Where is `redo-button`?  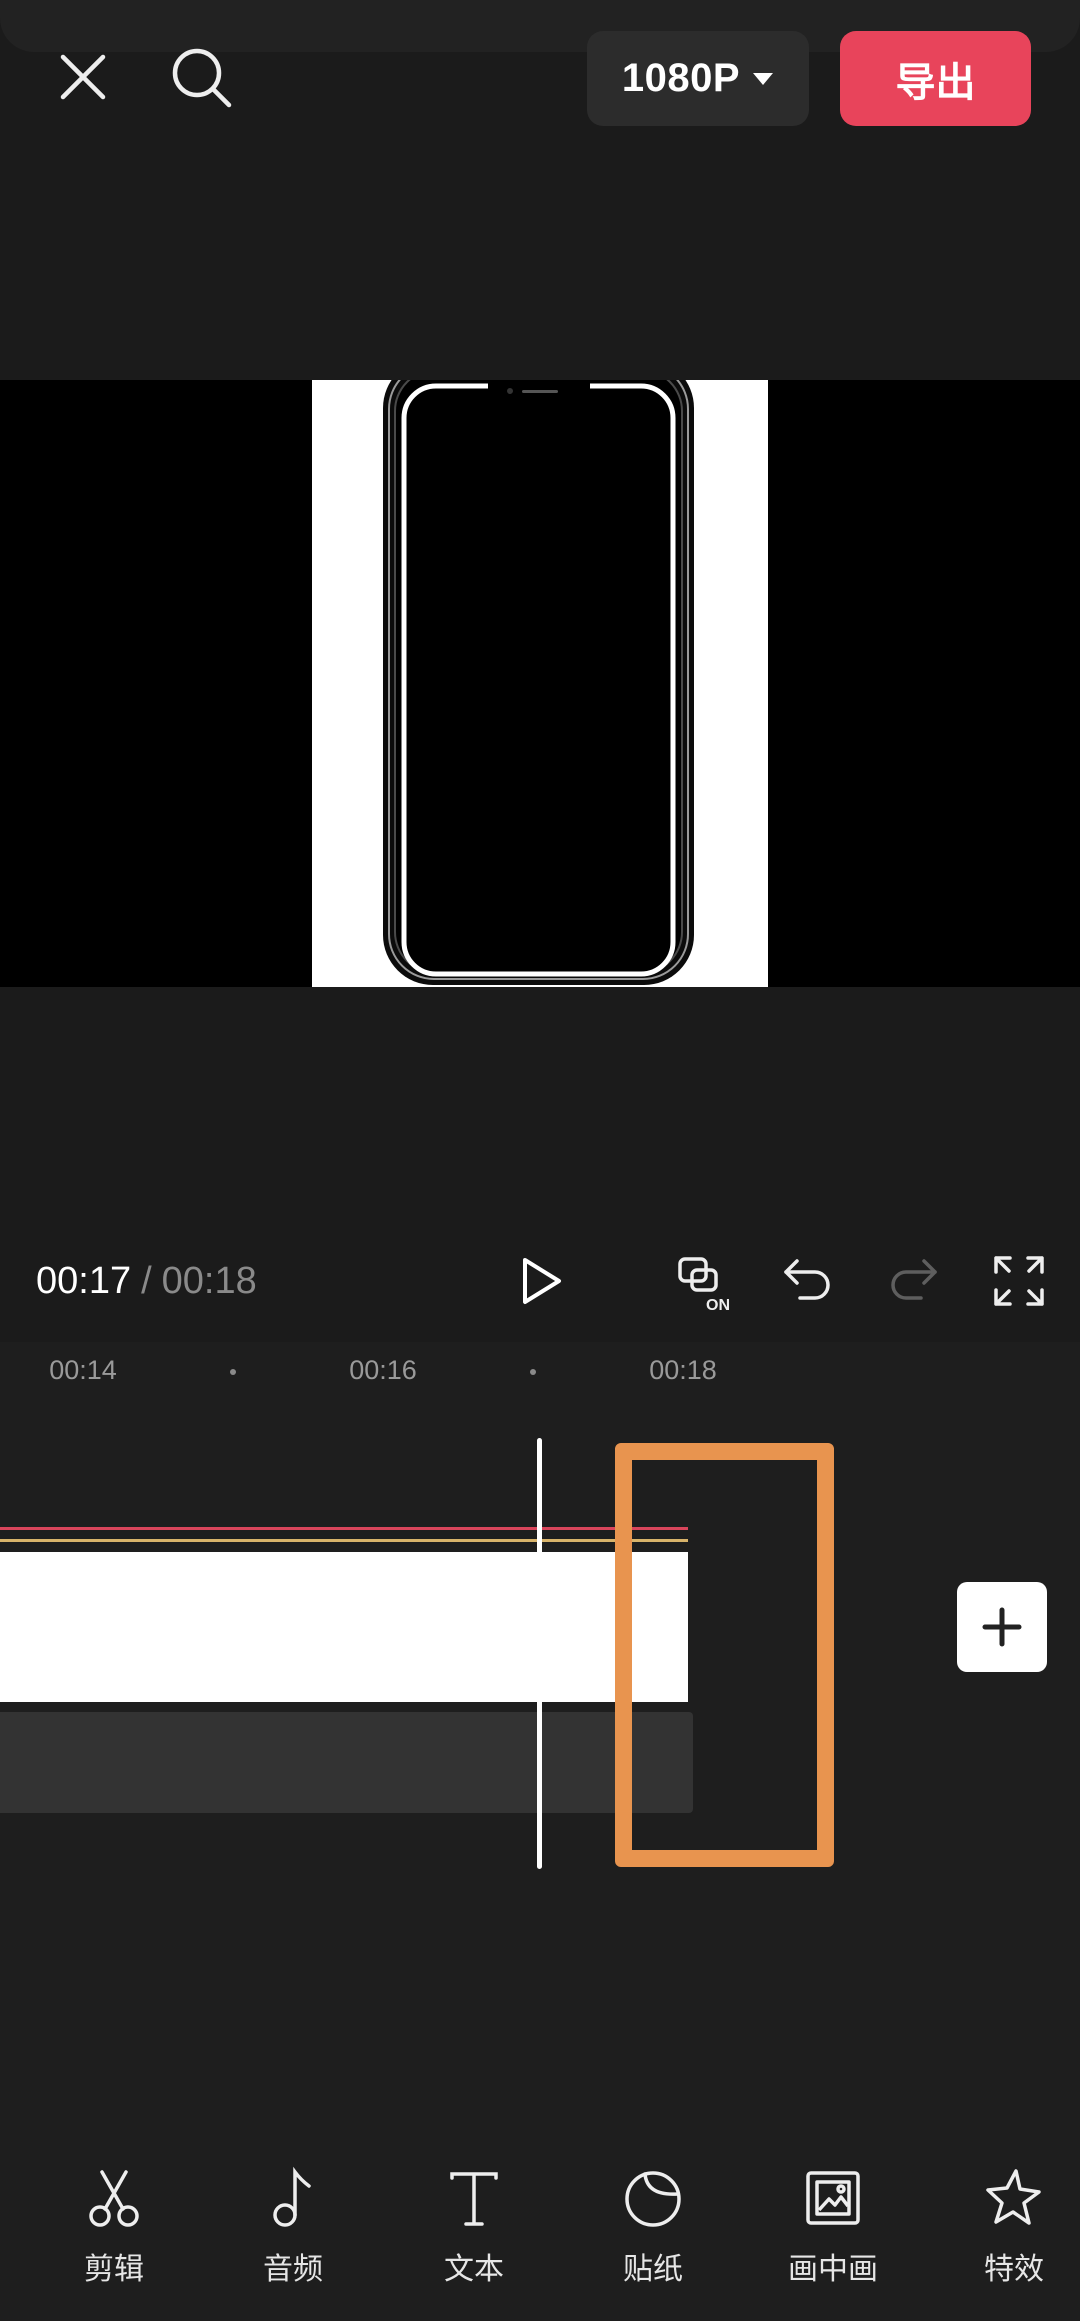
redo-button is located at coordinates (913, 1281).